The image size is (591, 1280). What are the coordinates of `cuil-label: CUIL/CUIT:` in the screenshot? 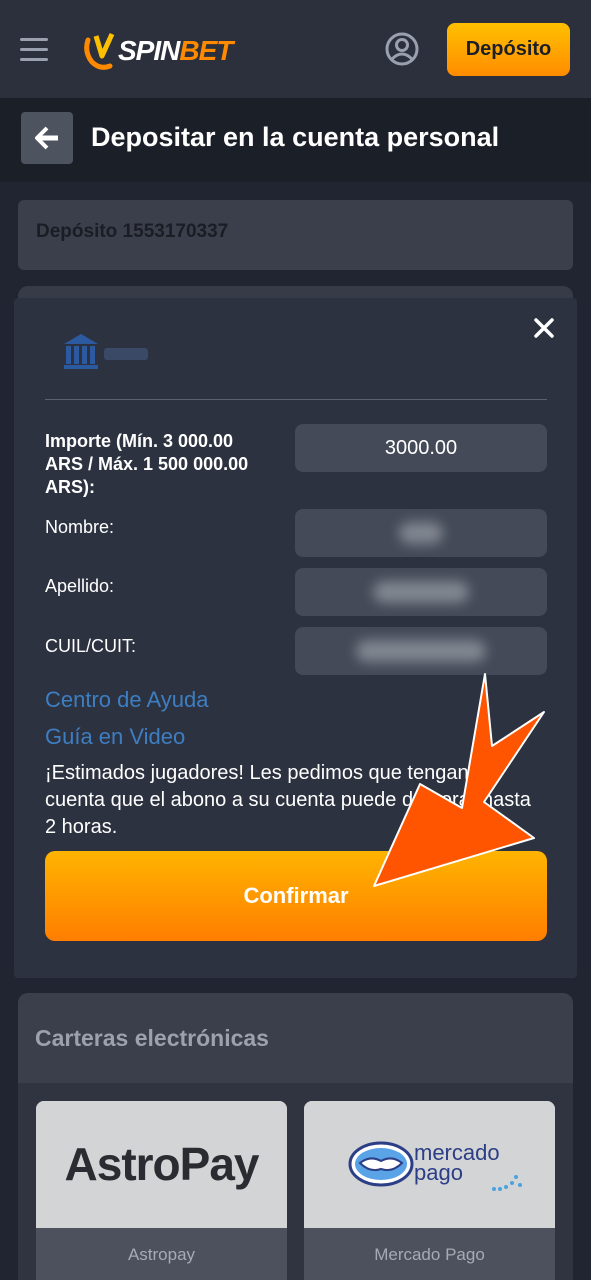 It's located at (91, 646).